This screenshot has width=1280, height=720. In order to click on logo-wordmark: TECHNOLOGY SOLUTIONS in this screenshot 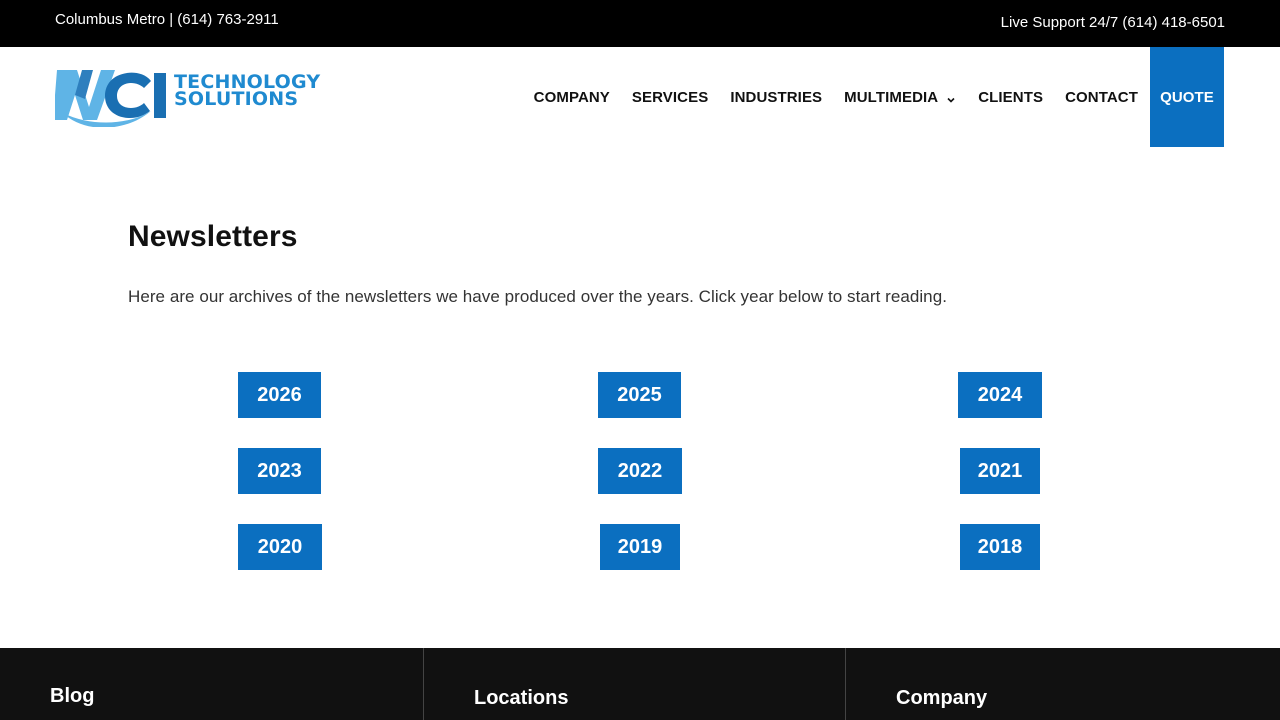, I will do `click(247, 91)`.